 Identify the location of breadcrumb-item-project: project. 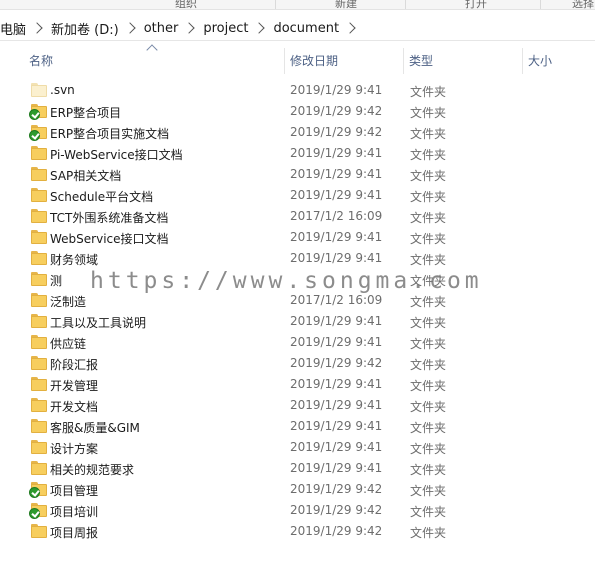
(225, 28).